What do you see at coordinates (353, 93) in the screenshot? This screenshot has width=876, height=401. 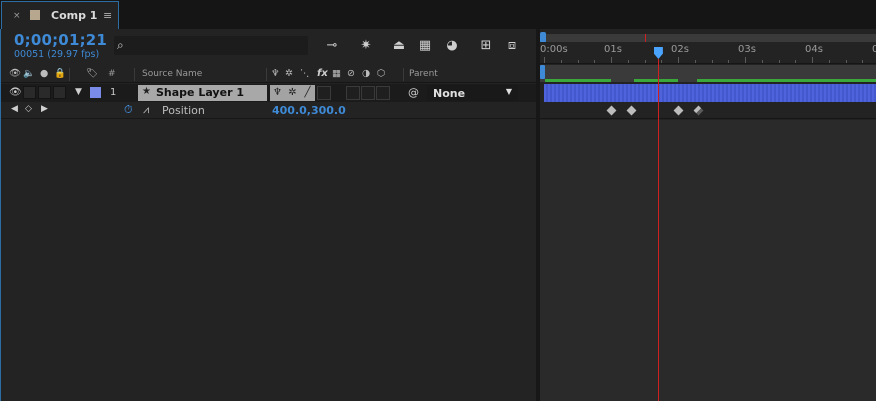 I see `frame-blend-switch` at bounding box center [353, 93].